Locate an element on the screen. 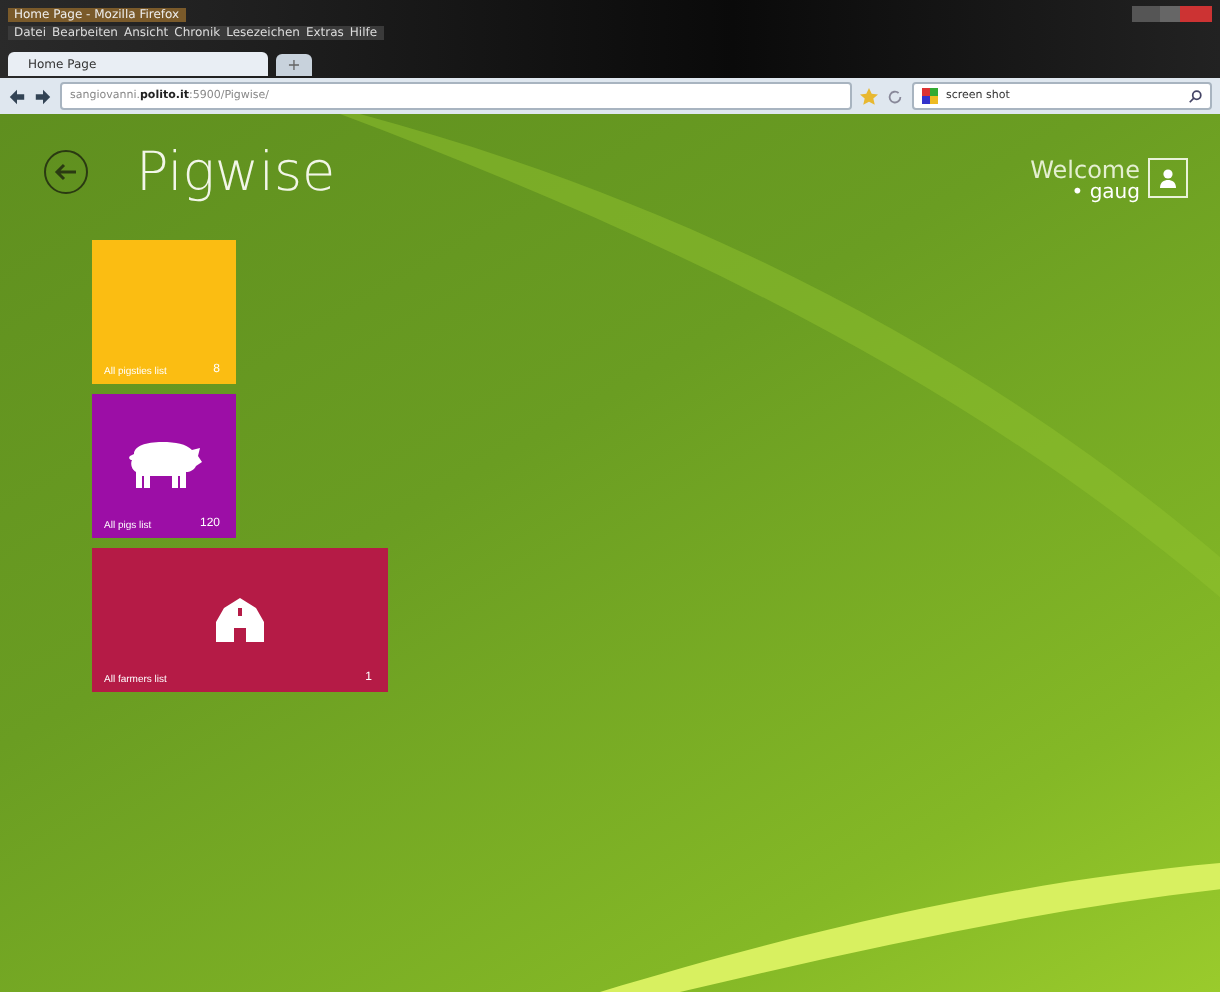 The height and width of the screenshot is (992, 1220). pig-icon is located at coordinates (164, 466).